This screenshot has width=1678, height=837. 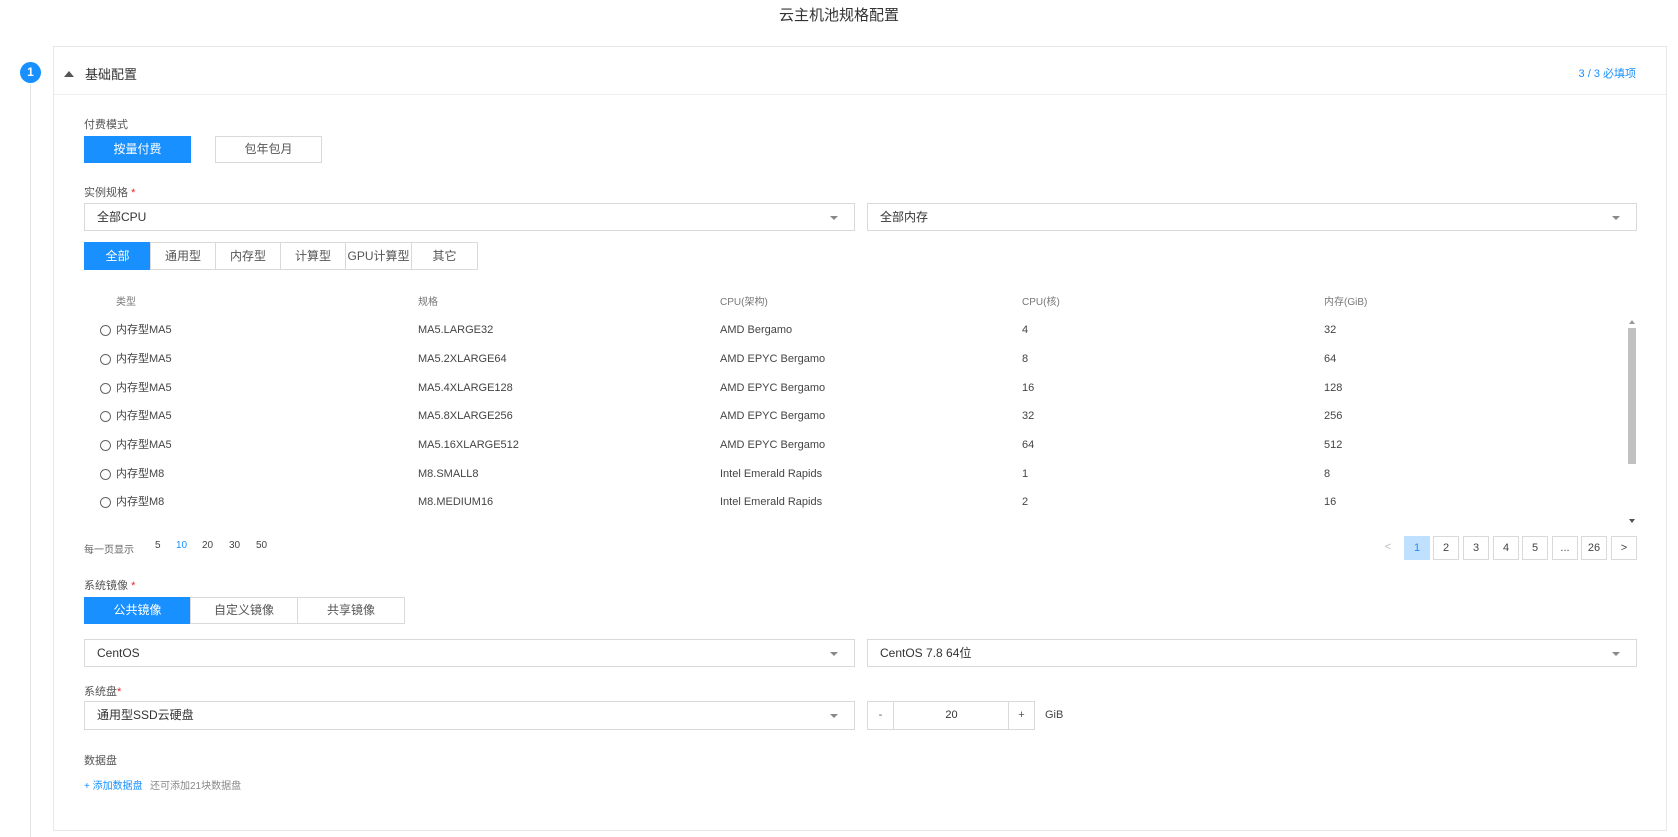 I want to click on disk-type-value: 通用型SSD云硬盘, so click(x=145, y=715).